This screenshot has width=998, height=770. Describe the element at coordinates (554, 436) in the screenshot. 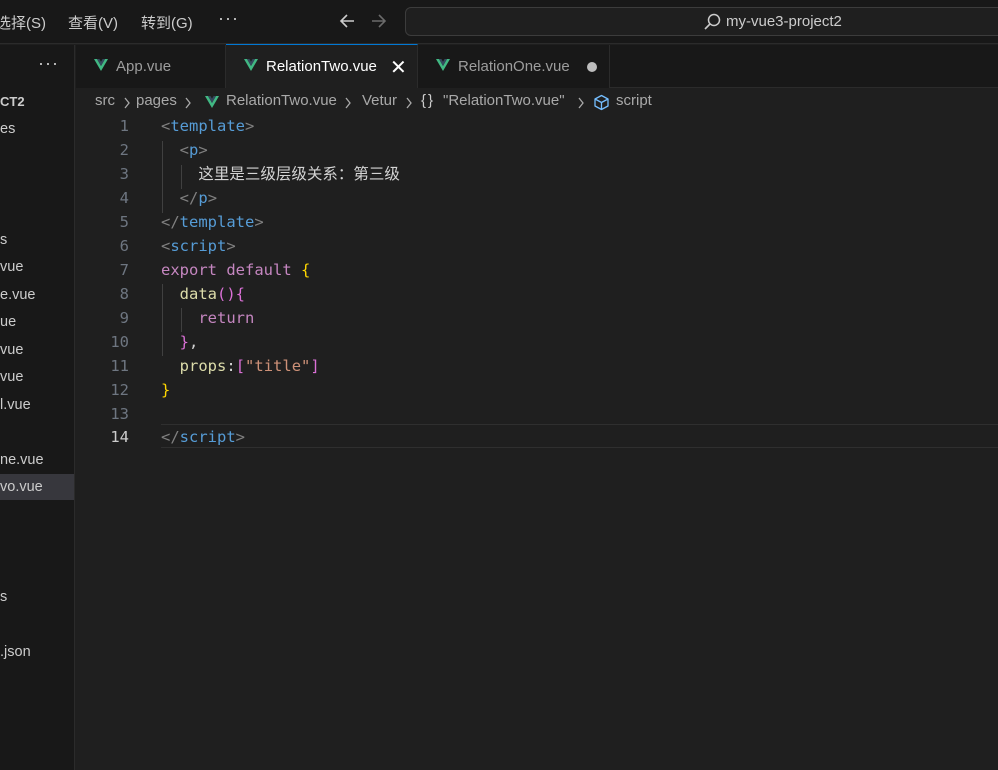

I see `code-line-current: 14 </script>` at that location.